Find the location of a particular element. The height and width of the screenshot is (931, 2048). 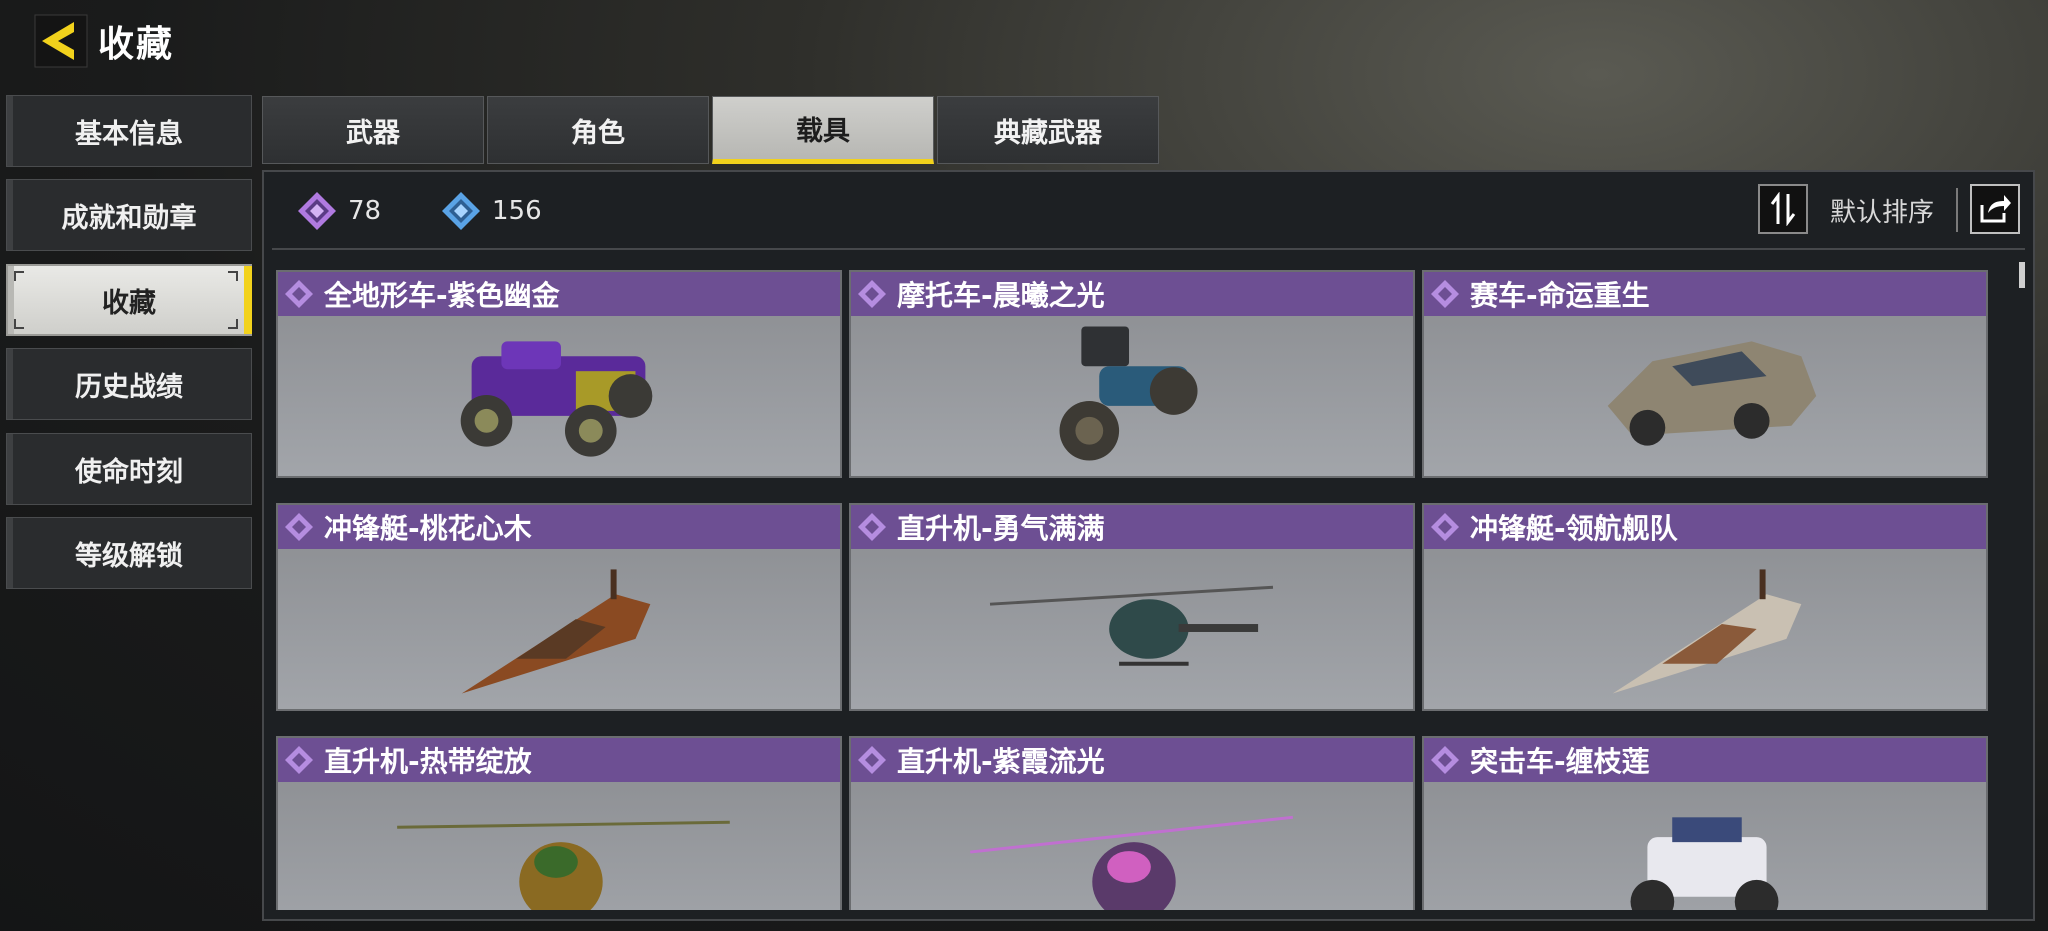

tab-weapons: 武器 is located at coordinates (373, 130).